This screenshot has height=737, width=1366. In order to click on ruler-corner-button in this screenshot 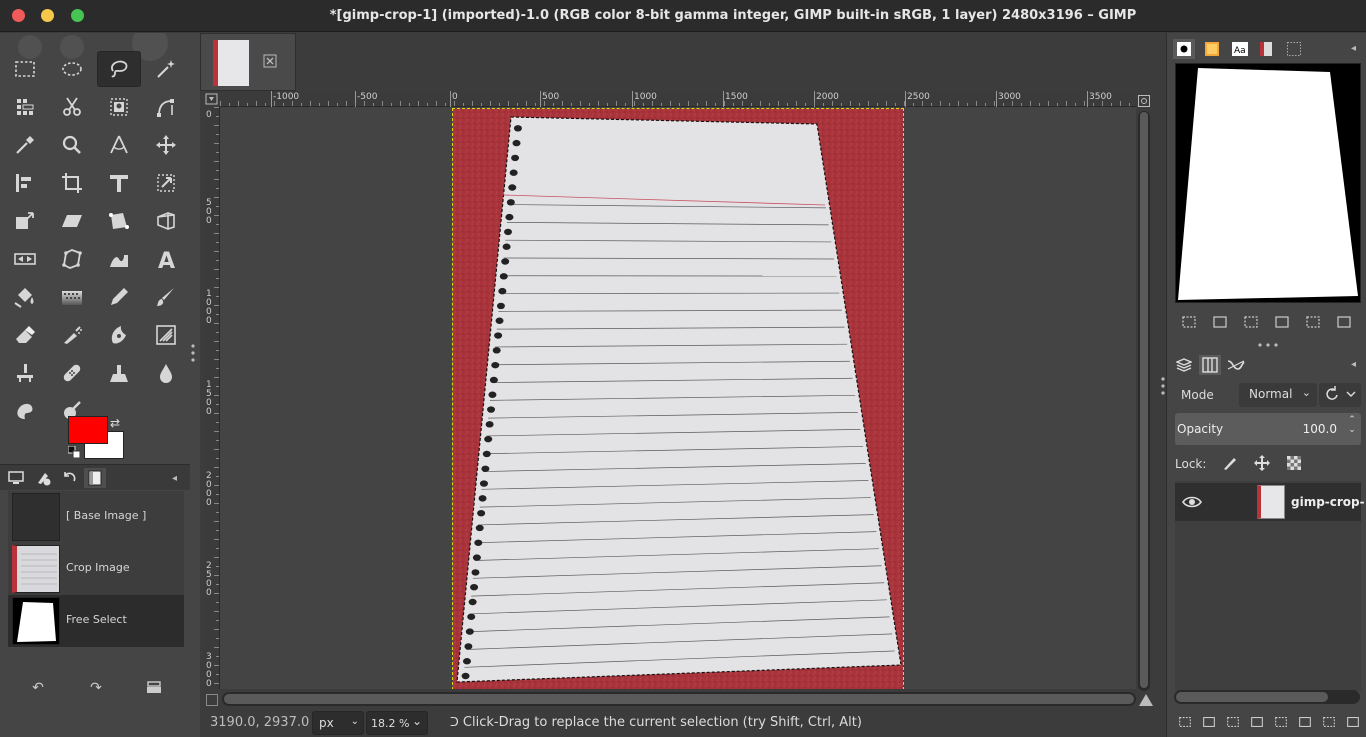, I will do `click(212, 99)`.